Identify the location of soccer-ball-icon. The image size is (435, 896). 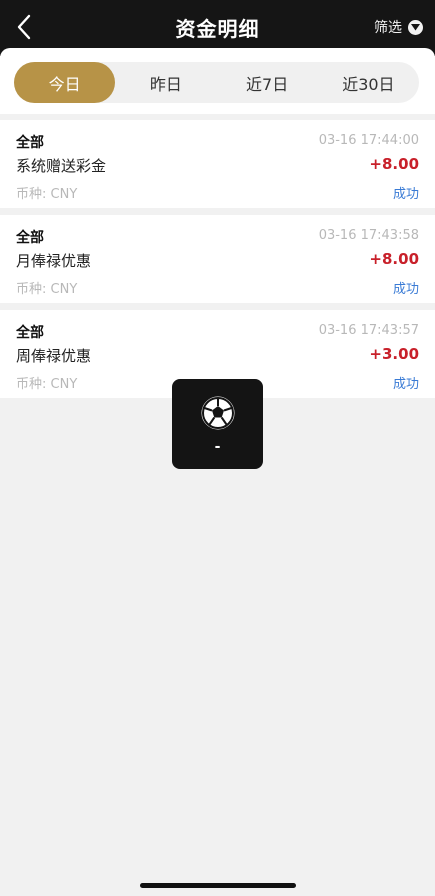
(218, 413).